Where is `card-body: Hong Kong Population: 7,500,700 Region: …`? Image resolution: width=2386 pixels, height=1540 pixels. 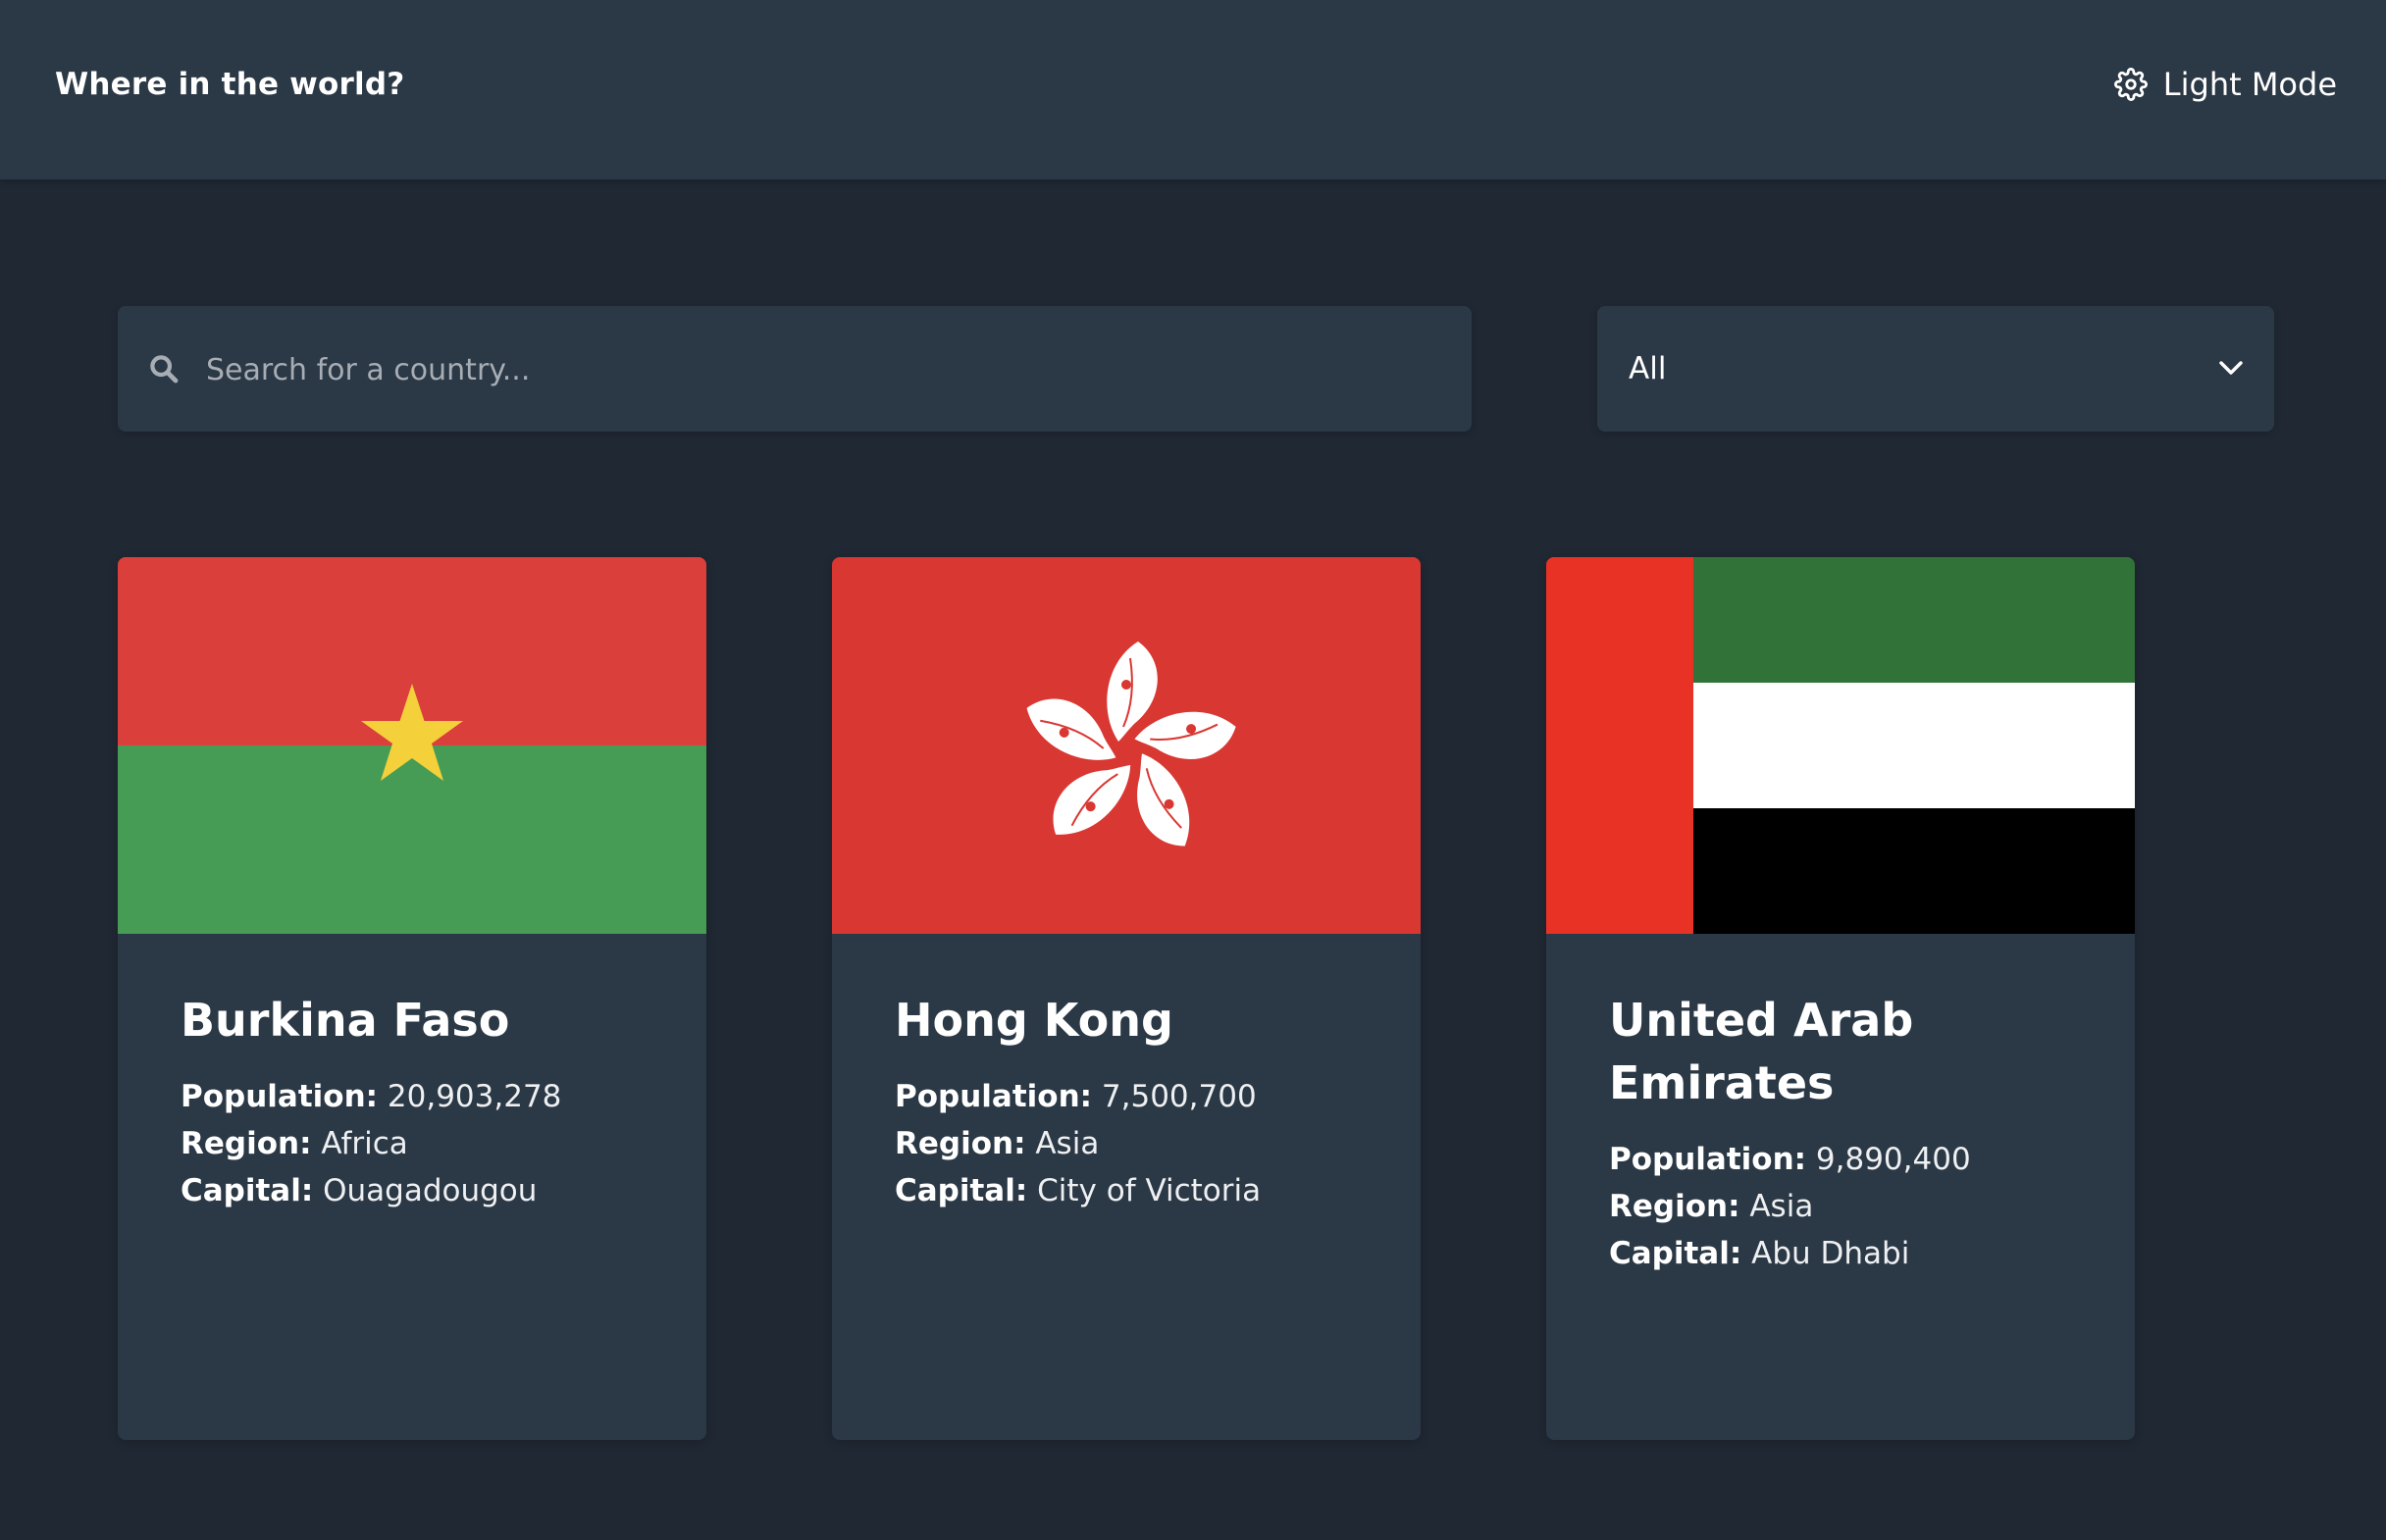 card-body: Hong Kong Population: 7,500,700 Region: … is located at coordinates (1138, 1101).